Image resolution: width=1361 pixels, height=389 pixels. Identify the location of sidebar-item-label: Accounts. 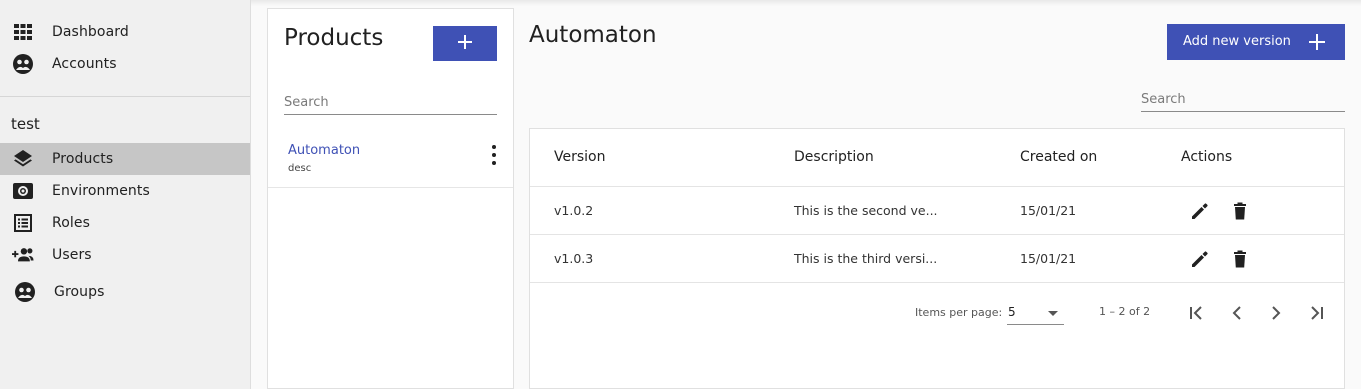
(84, 64).